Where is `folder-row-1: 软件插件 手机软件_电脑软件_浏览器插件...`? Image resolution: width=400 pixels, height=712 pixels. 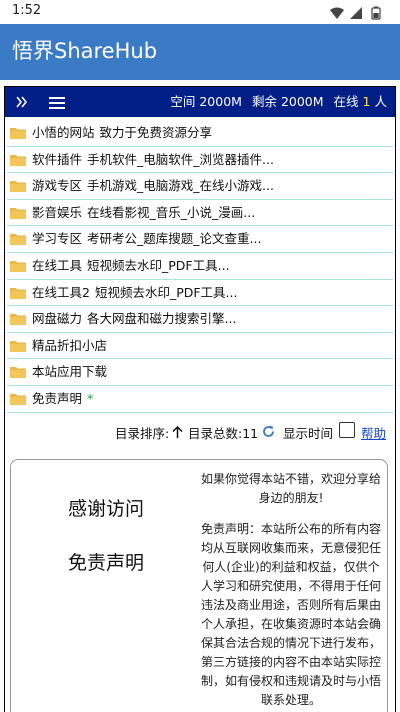
folder-row-1: 软件插件 手机软件_电脑软件_浏览器插件... is located at coordinates (200, 160).